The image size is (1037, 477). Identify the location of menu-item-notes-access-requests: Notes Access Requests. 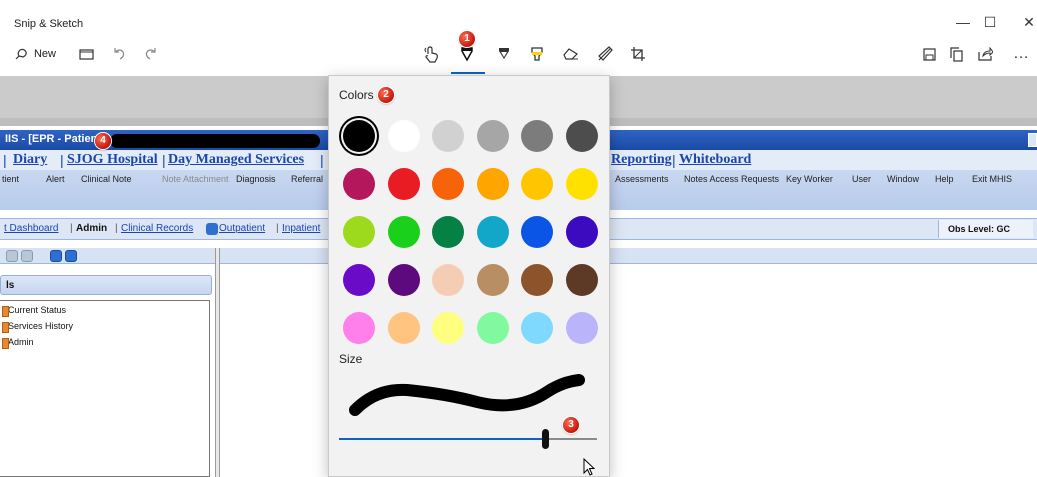
(731, 179).